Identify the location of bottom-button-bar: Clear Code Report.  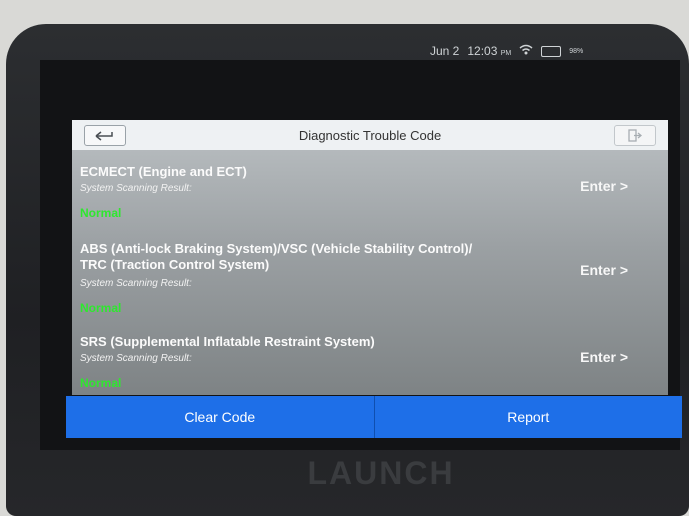
(374, 417).